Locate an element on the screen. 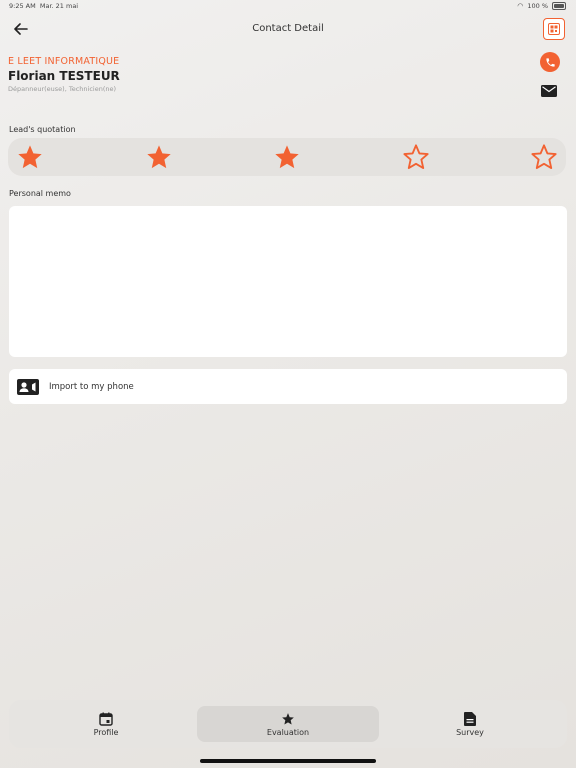 The image size is (576, 768). star-rating is located at coordinates (287, 157).